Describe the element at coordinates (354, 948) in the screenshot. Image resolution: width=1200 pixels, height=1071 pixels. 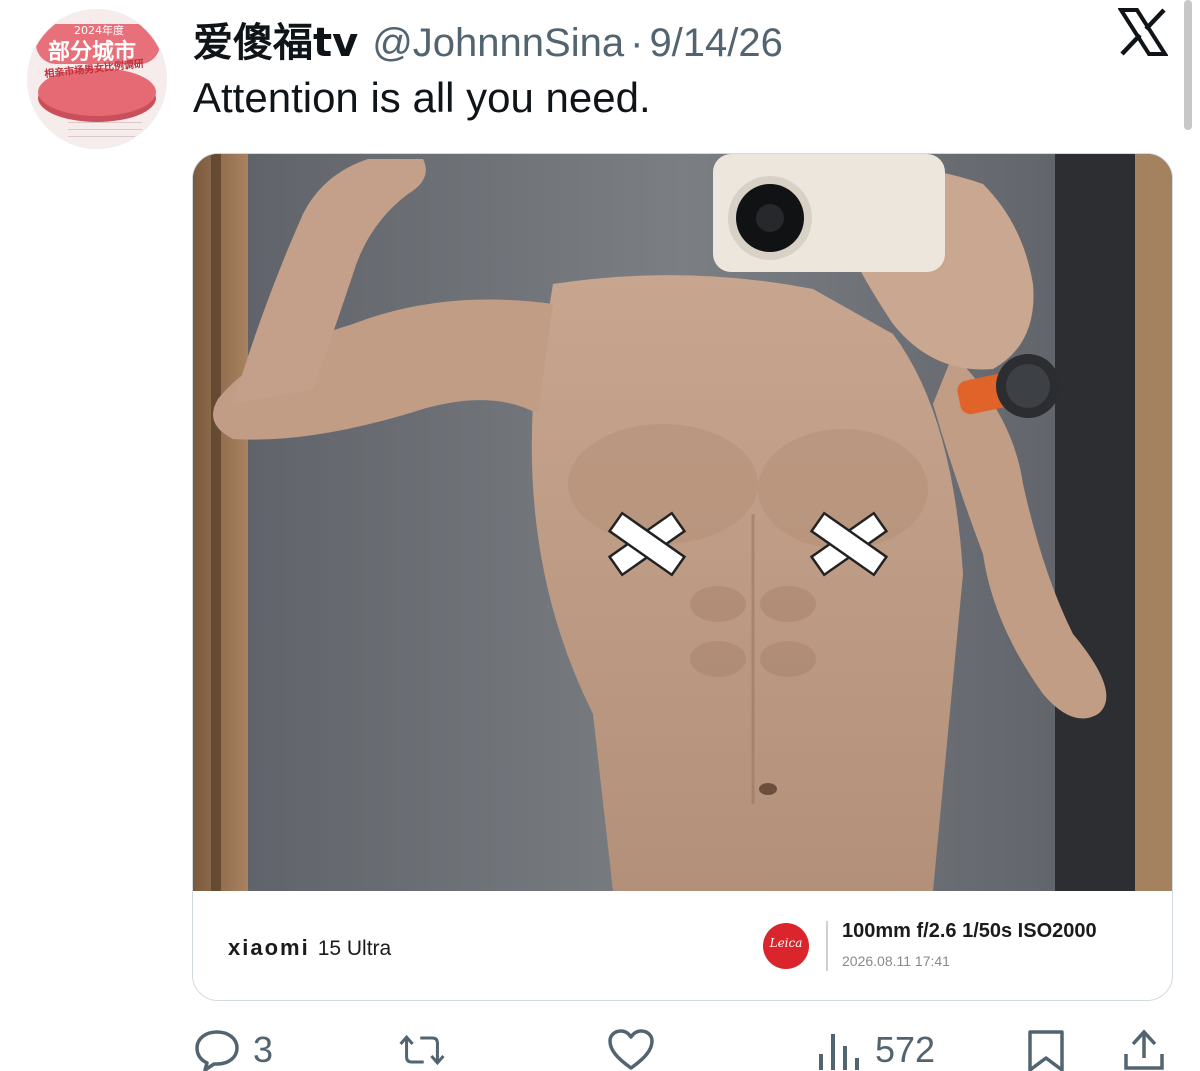
I see `camera-model: 15 Ultra` at that location.